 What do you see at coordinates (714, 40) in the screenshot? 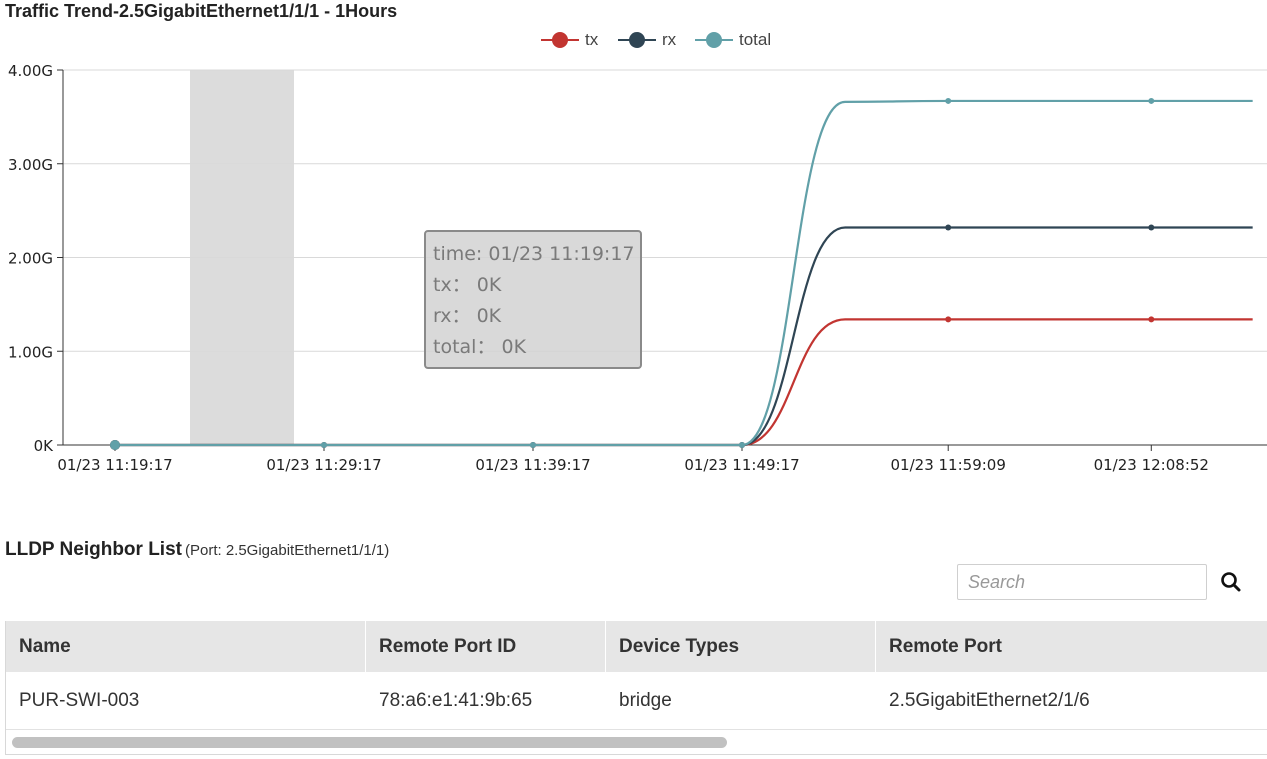
I see `legend-total-marker` at bounding box center [714, 40].